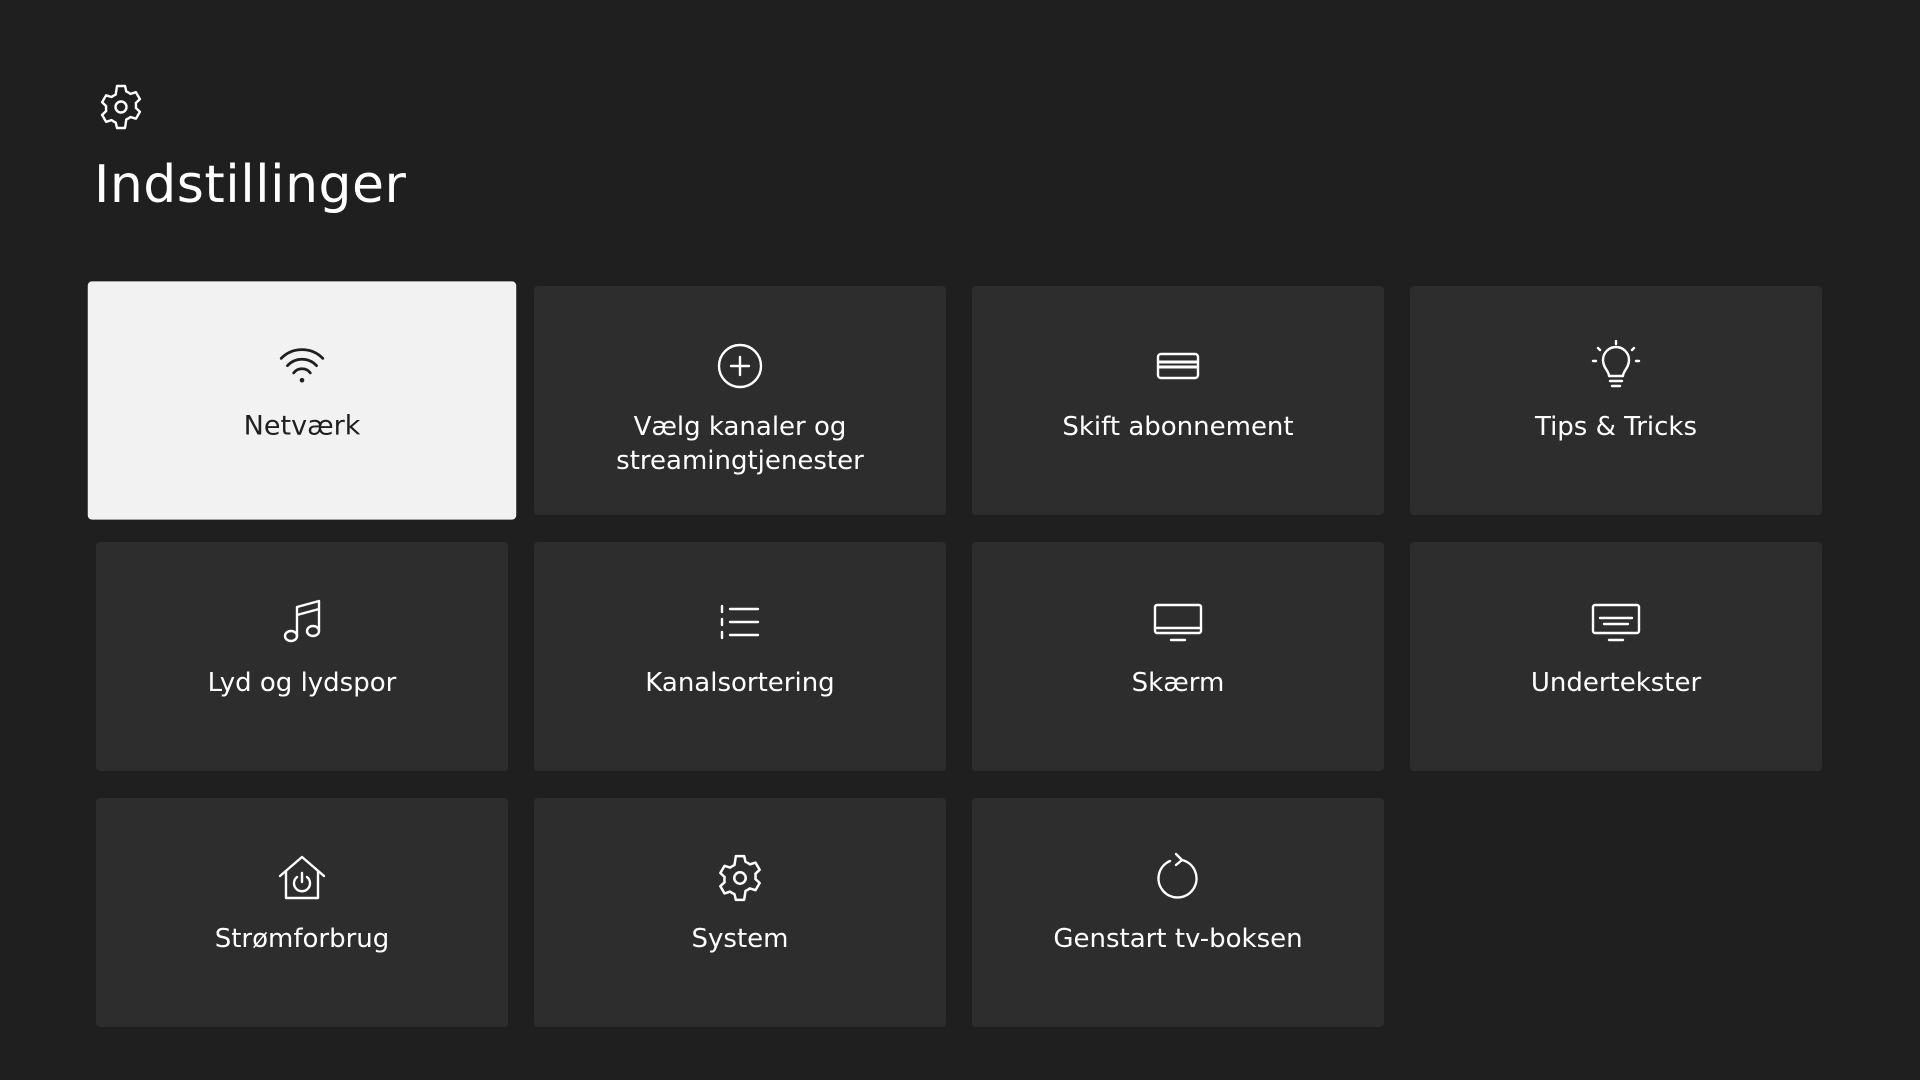 The image size is (1920, 1080). I want to click on tile-label: System, so click(740, 939).